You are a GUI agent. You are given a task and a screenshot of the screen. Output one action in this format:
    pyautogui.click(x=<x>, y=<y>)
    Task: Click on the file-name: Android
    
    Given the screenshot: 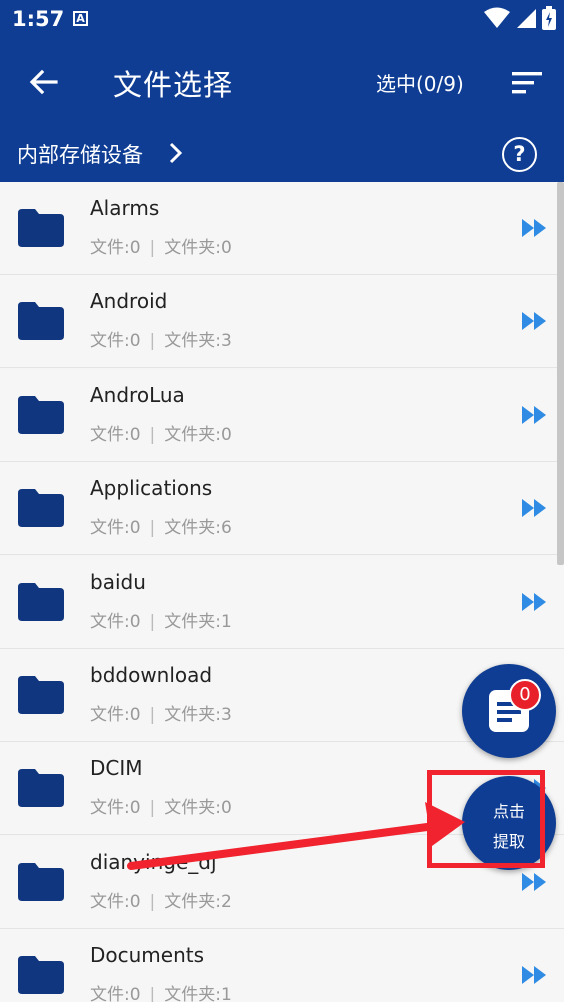 What is the action you would take?
    pyautogui.click(x=129, y=301)
    